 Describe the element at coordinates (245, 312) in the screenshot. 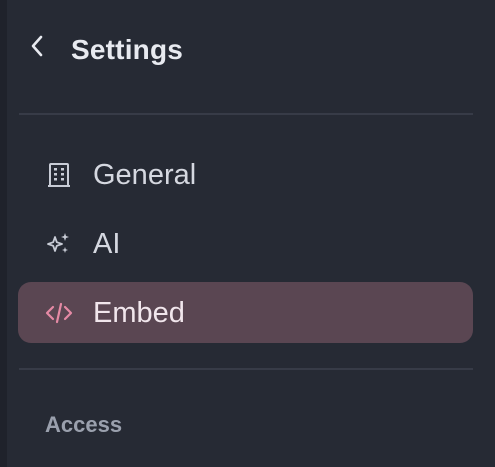

I see `nav-item-embed: Embed` at that location.